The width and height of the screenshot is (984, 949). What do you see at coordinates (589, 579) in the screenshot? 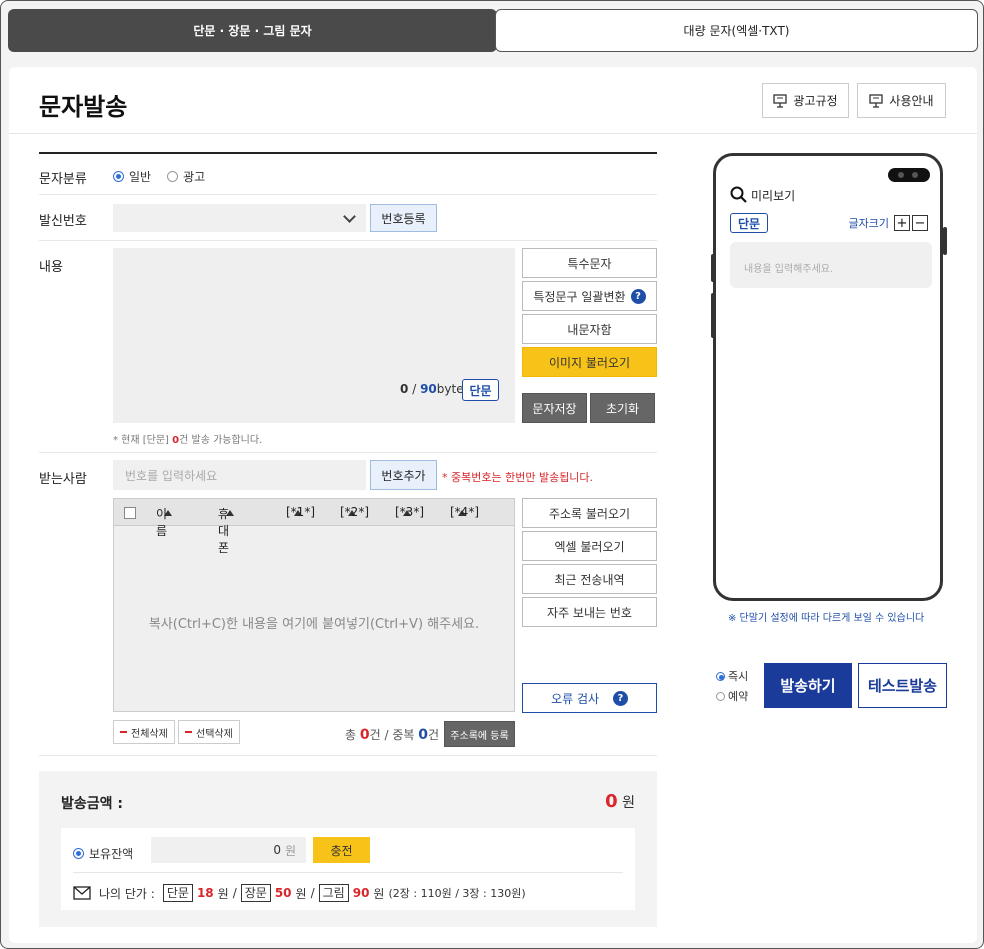
I see `recent-history-button: 최근 전송내역` at bounding box center [589, 579].